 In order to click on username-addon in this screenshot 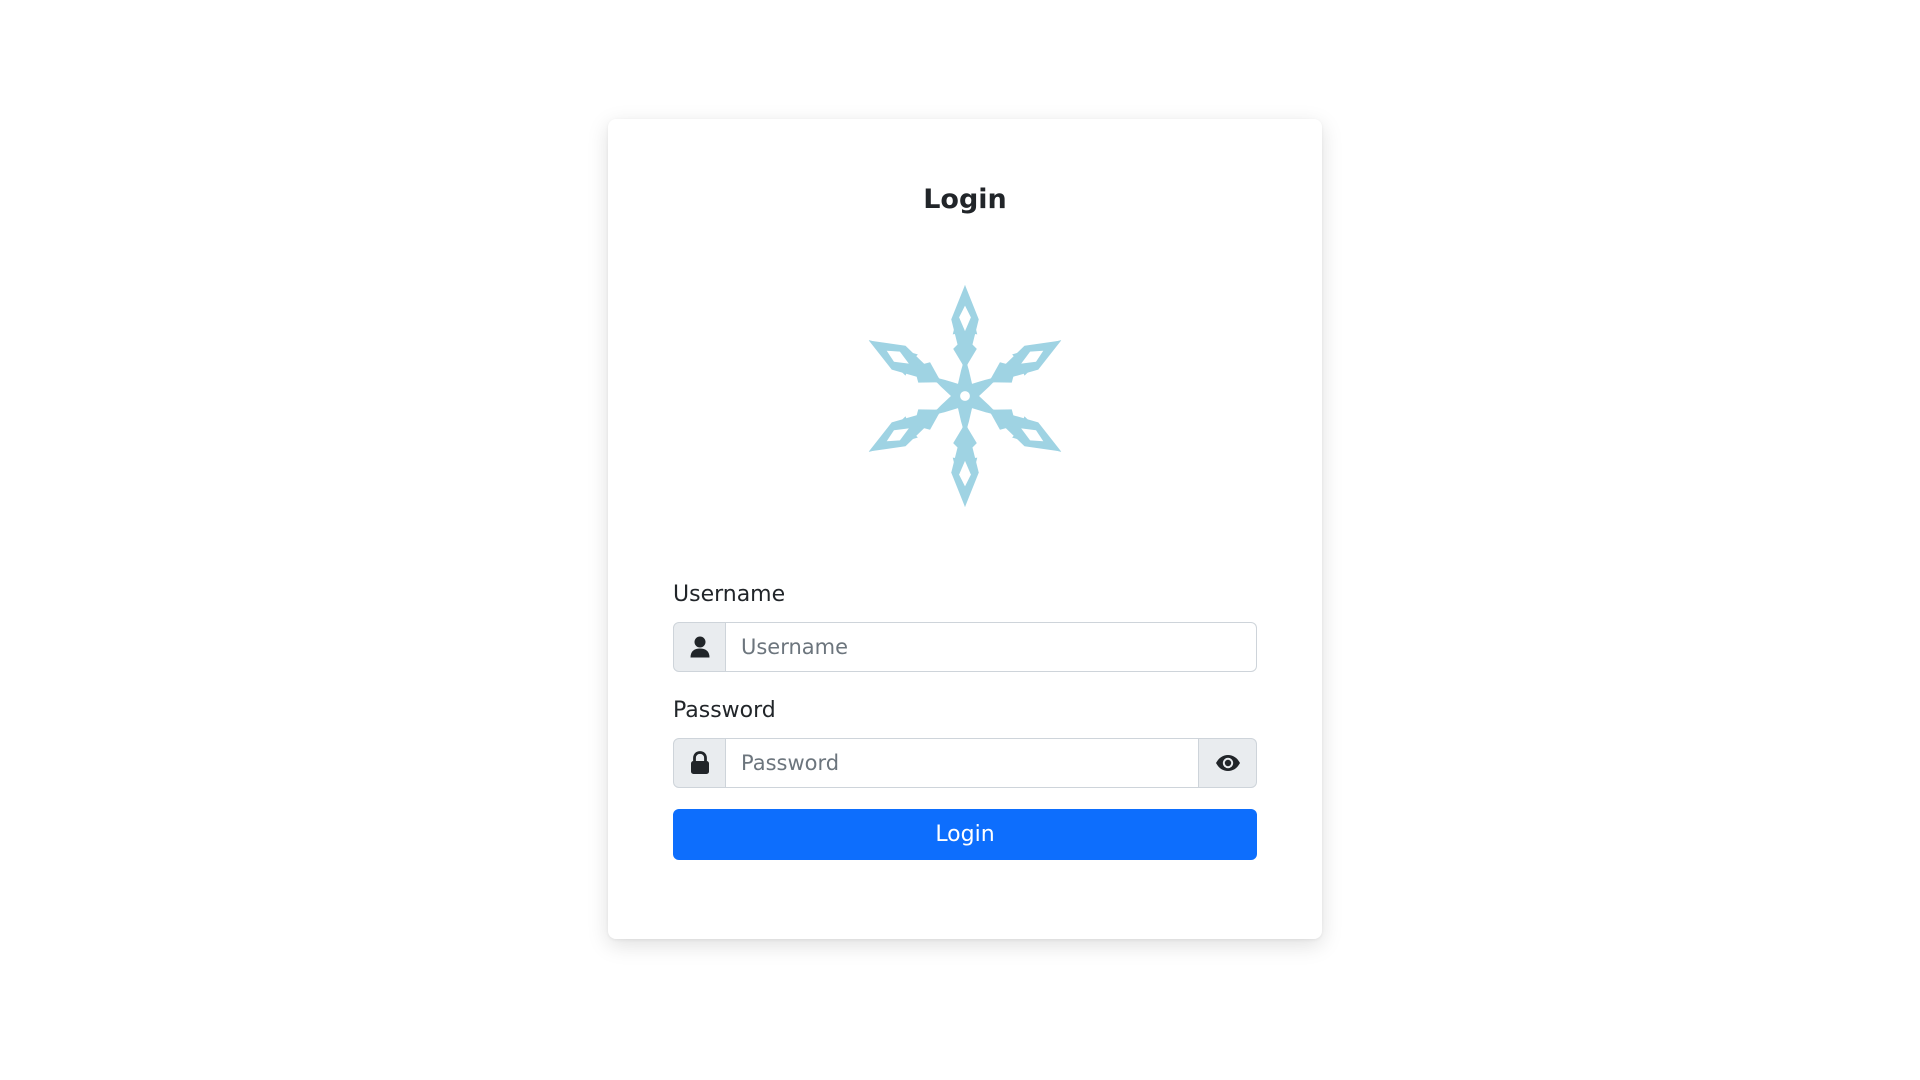, I will do `click(699, 647)`.